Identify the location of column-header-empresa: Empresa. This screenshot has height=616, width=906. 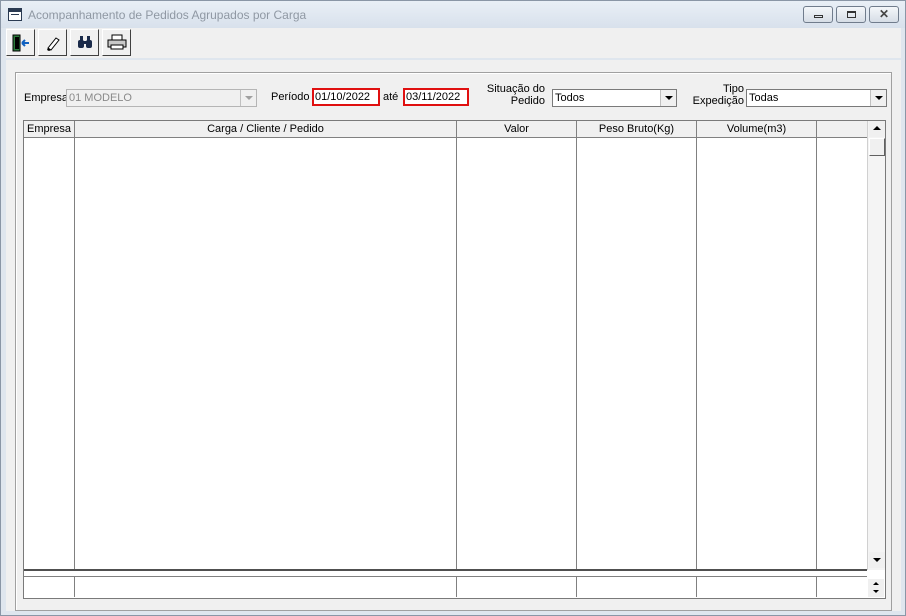
(49, 129).